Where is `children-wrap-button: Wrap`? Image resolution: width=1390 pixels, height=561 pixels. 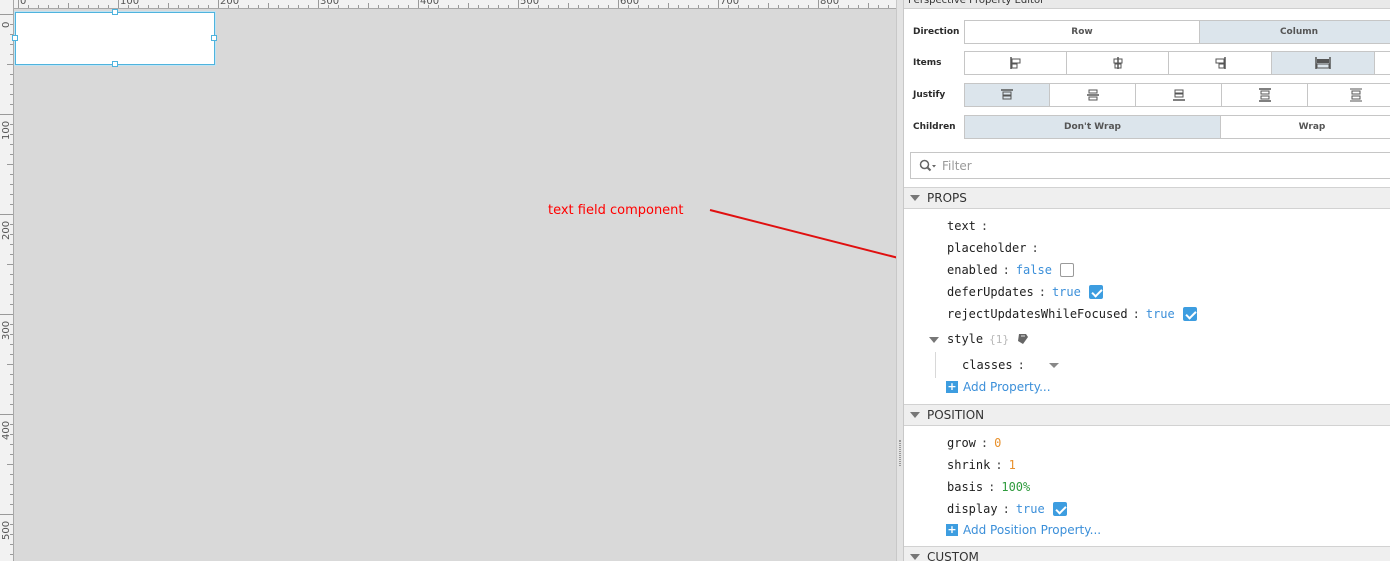 children-wrap-button: Wrap is located at coordinates (1305, 127).